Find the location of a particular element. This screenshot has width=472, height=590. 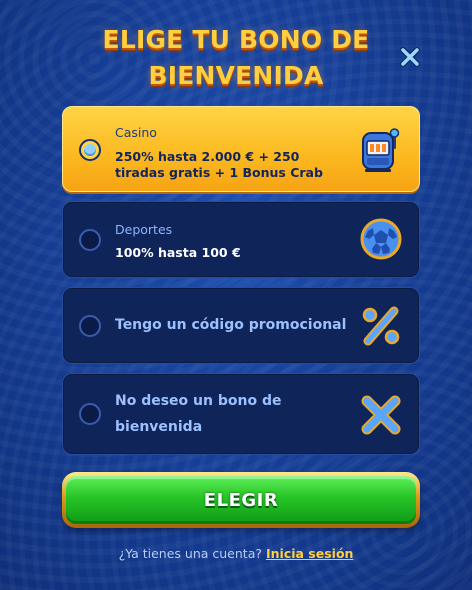

choose-bonus-button-label: ELEGIR is located at coordinates (241, 500).